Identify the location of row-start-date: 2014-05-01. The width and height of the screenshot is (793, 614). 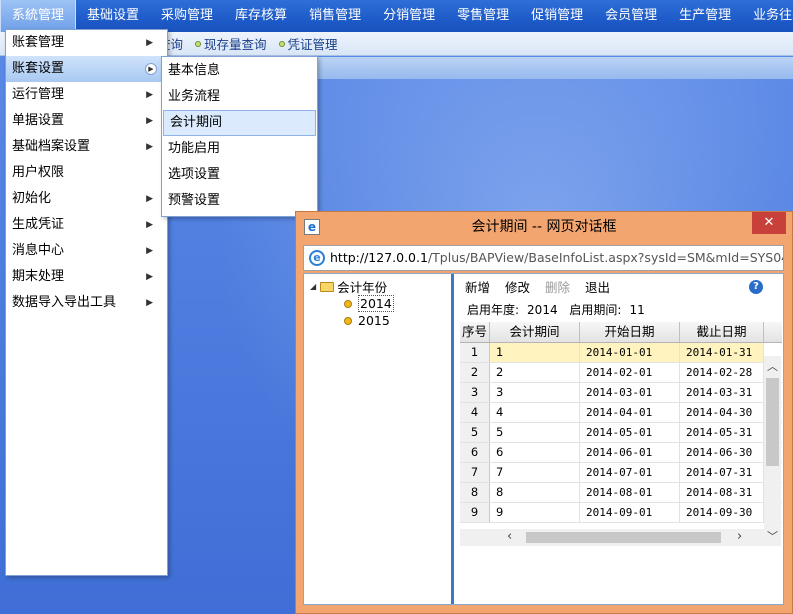
(630, 432).